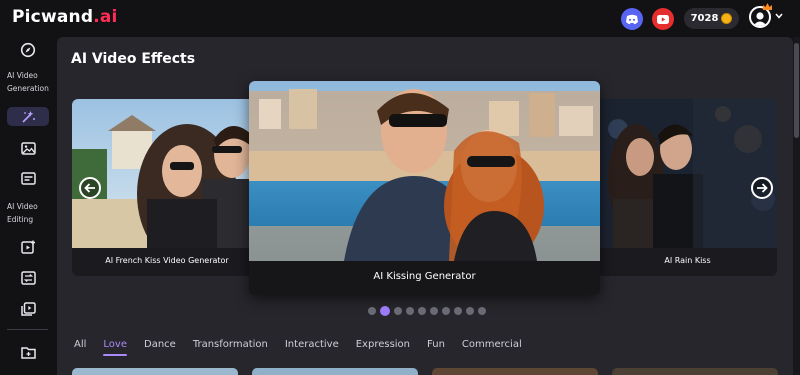 This screenshot has width=800, height=375. What do you see at coordinates (28, 352) in the screenshot?
I see `folder-icon` at bounding box center [28, 352].